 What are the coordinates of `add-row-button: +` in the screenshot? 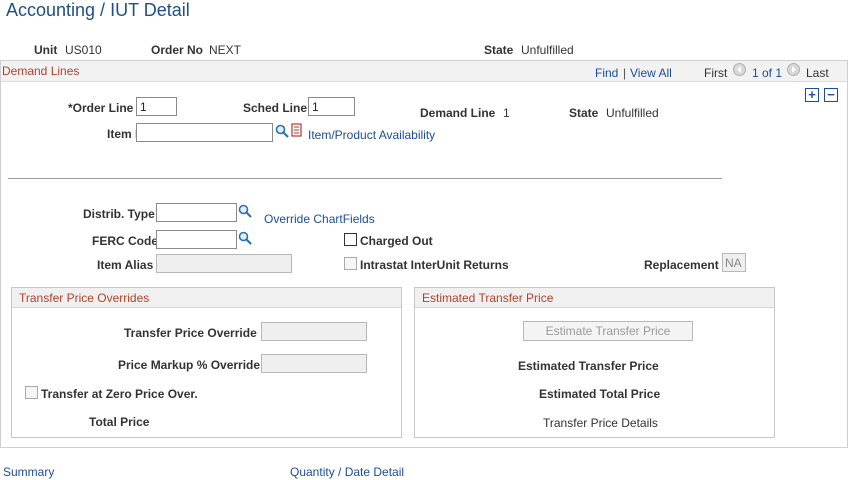 It's located at (812, 95).